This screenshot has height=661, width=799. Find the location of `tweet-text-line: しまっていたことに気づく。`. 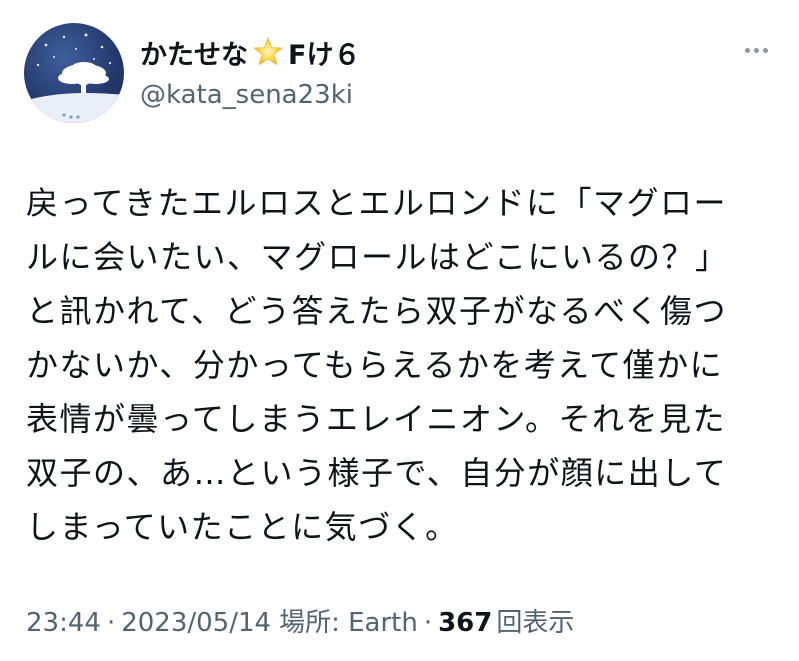

tweet-text-line: しまっていたことに気づく。 is located at coordinates (242, 527).